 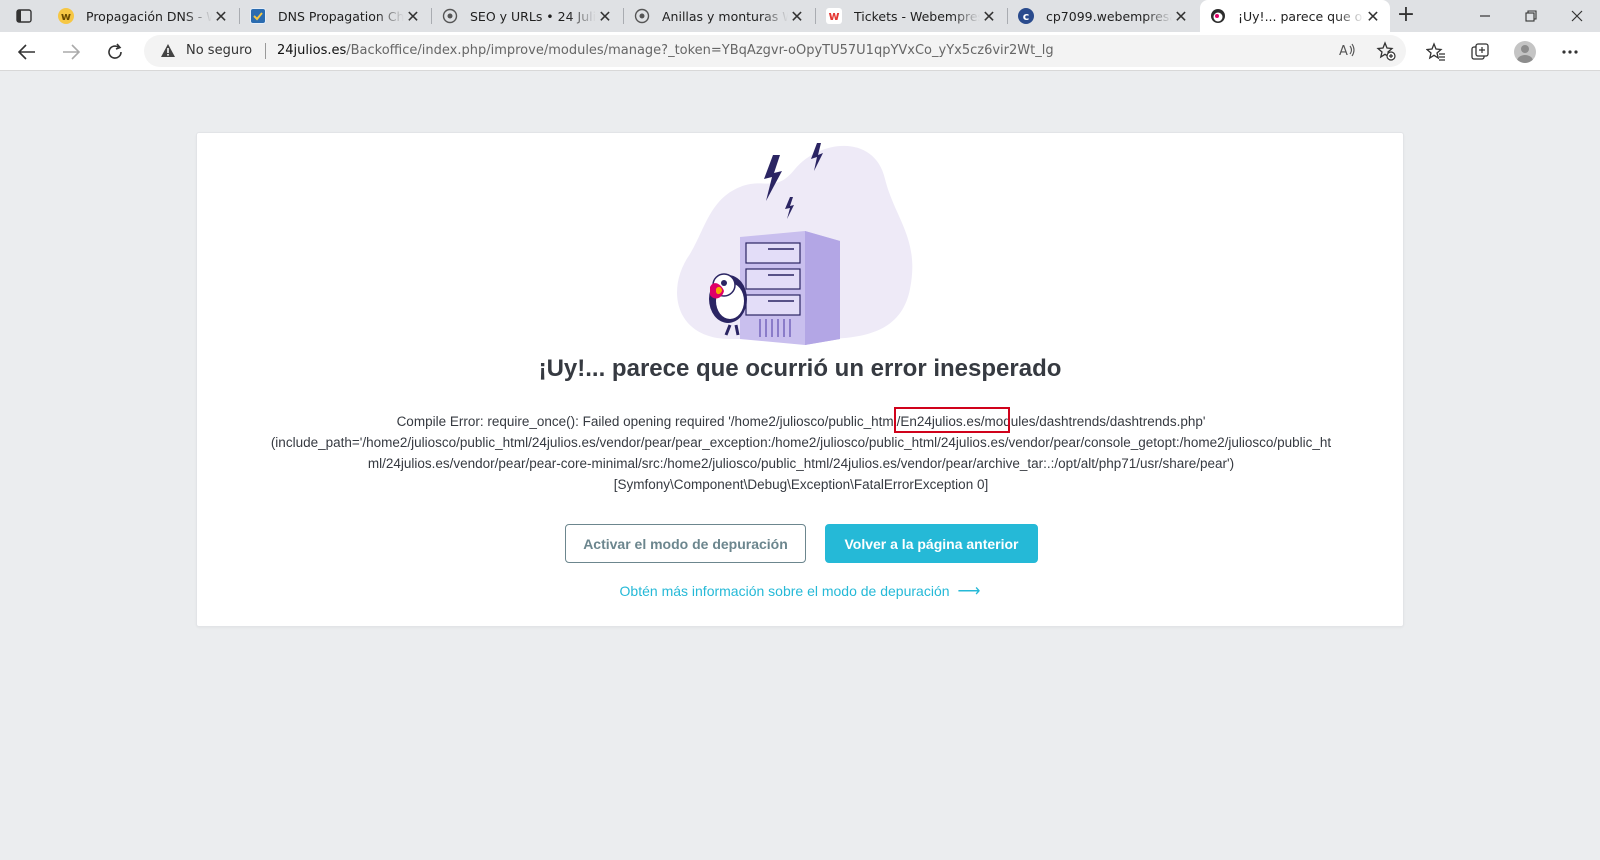 What do you see at coordinates (341, 16) in the screenshot?
I see `tab-title: DNS Propagation Checker` at bounding box center [341, 16].